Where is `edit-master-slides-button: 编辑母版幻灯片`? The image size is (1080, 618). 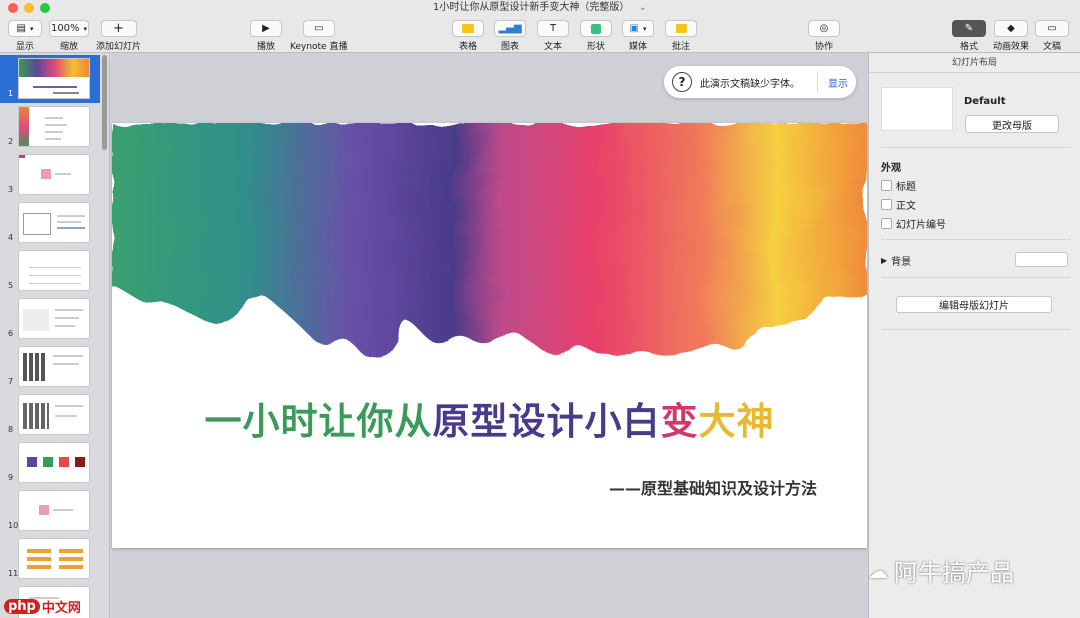 edit-master-slides-button: 编辑母版幻灯片 is located at coordinates (974, 304).